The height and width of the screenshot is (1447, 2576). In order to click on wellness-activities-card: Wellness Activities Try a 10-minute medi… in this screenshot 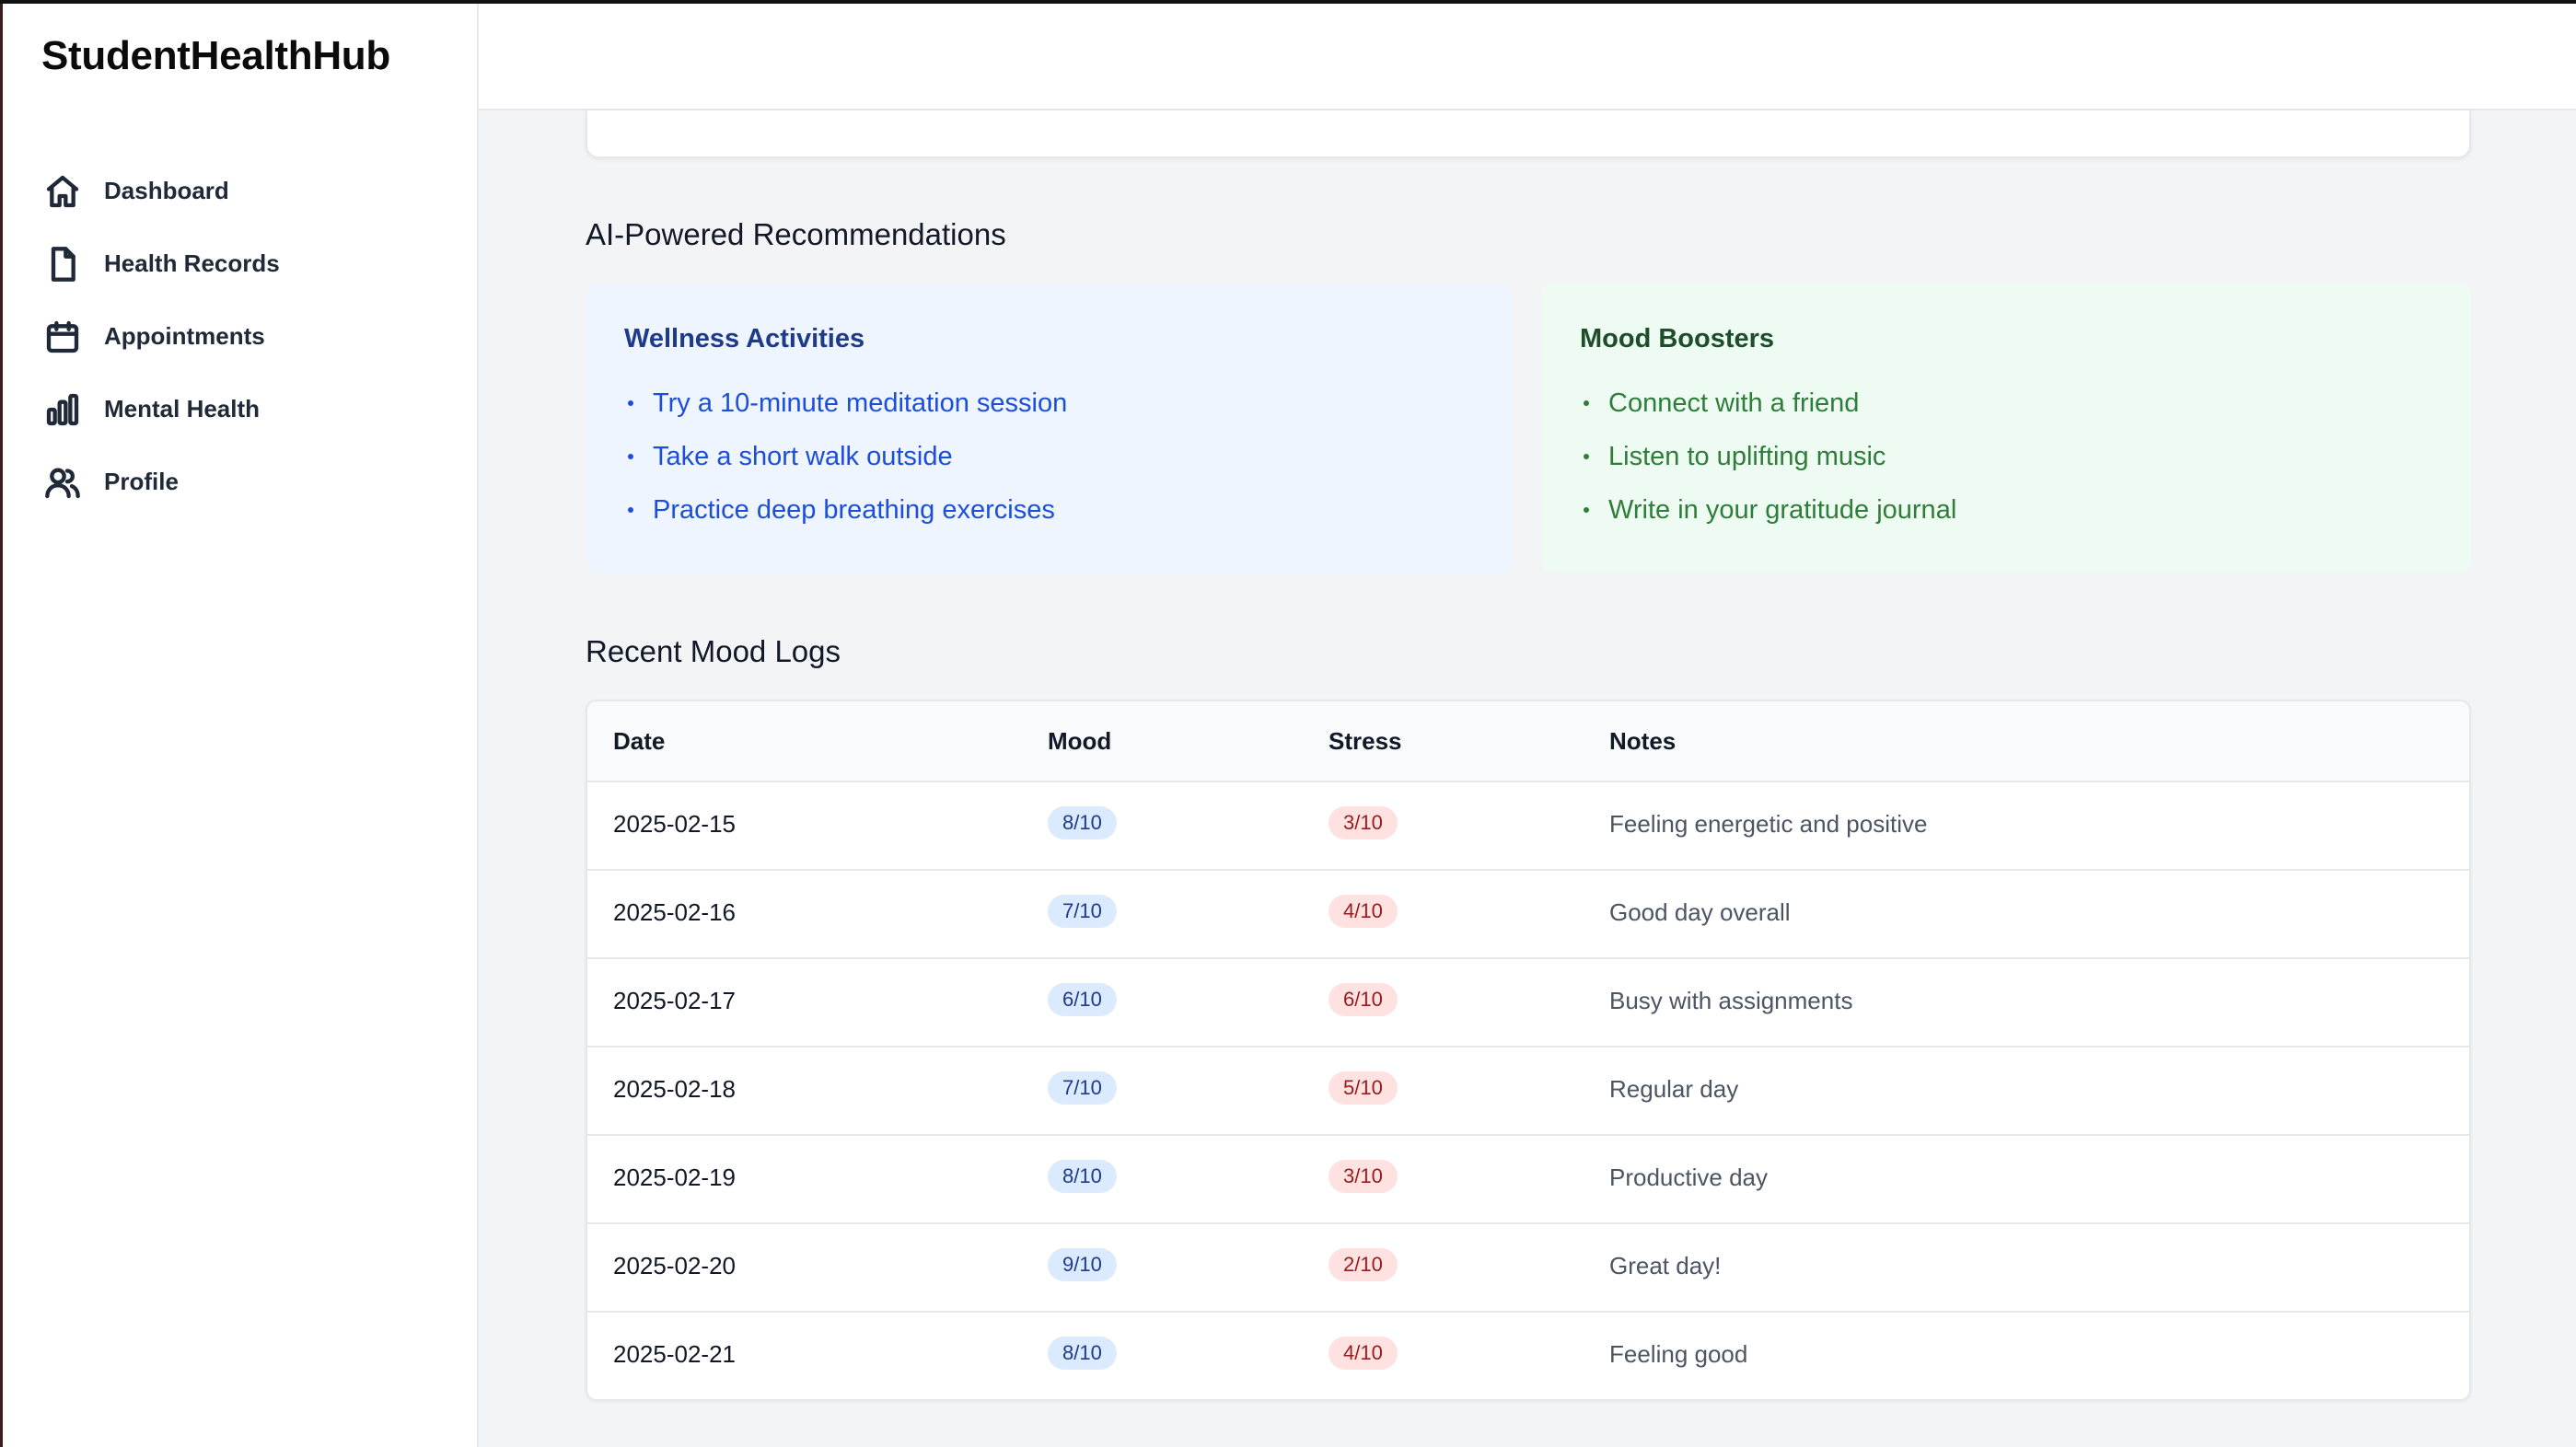, I will do `click(1049, 429)`.